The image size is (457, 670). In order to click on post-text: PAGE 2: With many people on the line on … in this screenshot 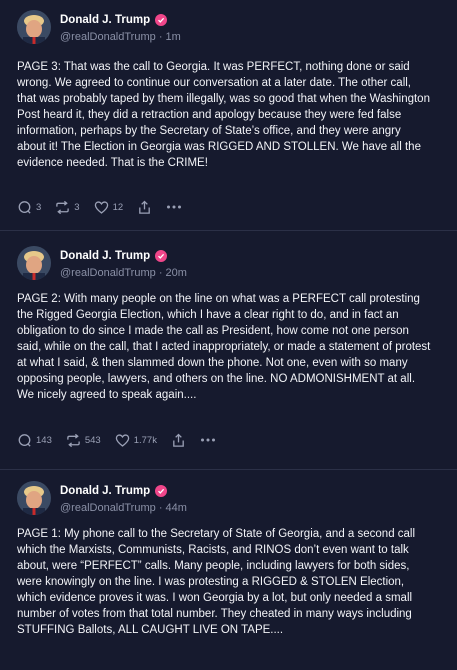, I will do `click(224, 347)`.